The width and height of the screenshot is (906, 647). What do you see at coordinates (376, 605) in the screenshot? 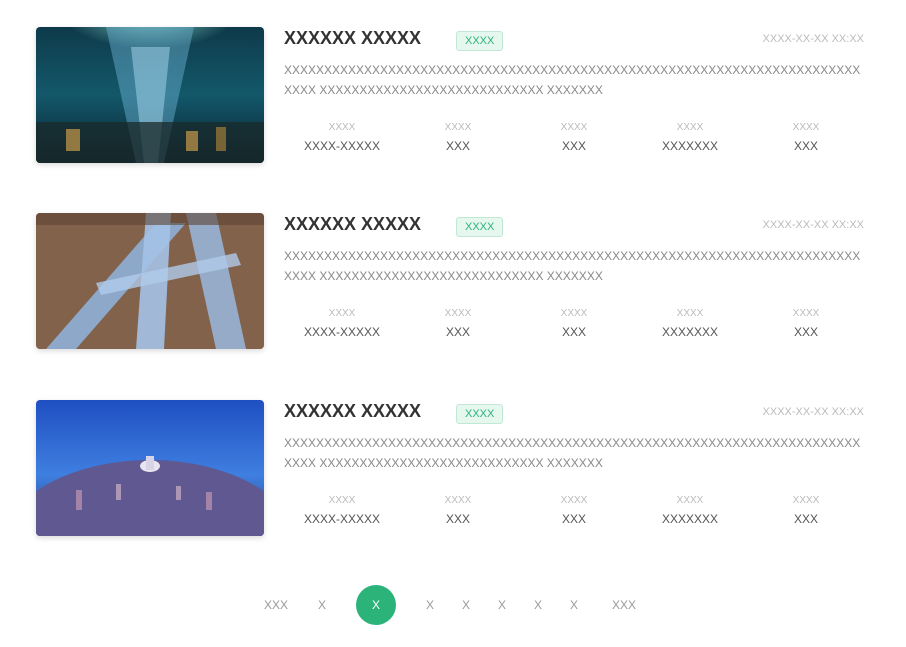
I see `current-page: X` at bounding box center [376, 605].